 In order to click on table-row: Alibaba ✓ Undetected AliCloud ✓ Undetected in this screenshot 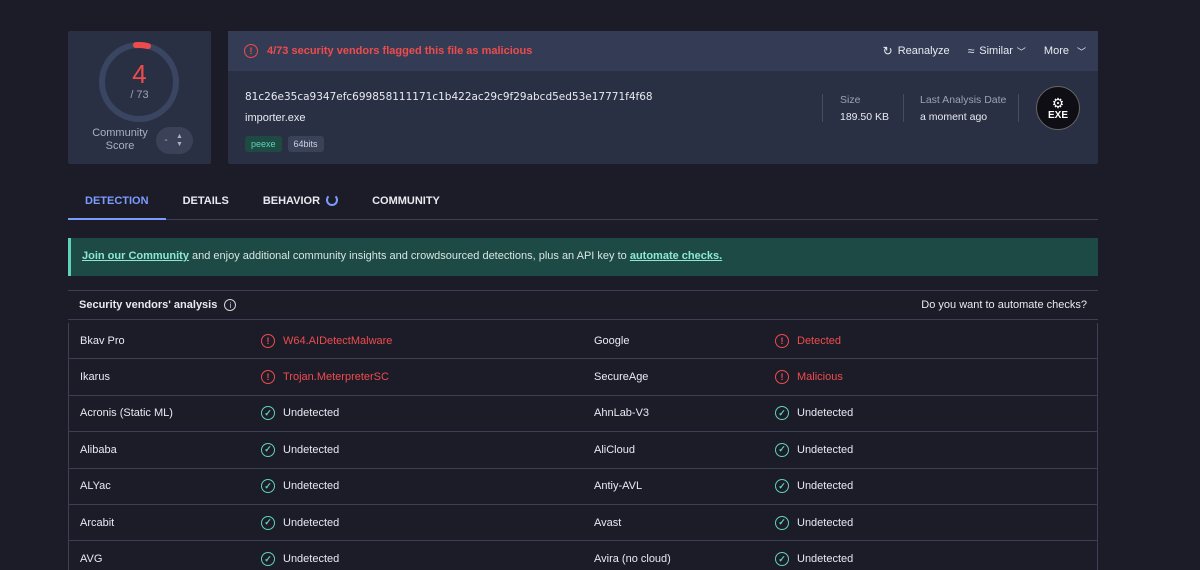, I will do `click(583, 450)`.